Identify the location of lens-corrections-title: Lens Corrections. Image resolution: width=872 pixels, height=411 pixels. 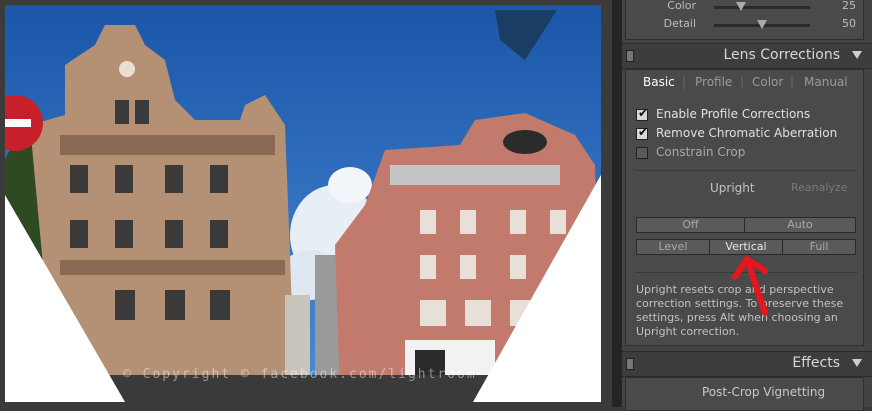
(781, 55).